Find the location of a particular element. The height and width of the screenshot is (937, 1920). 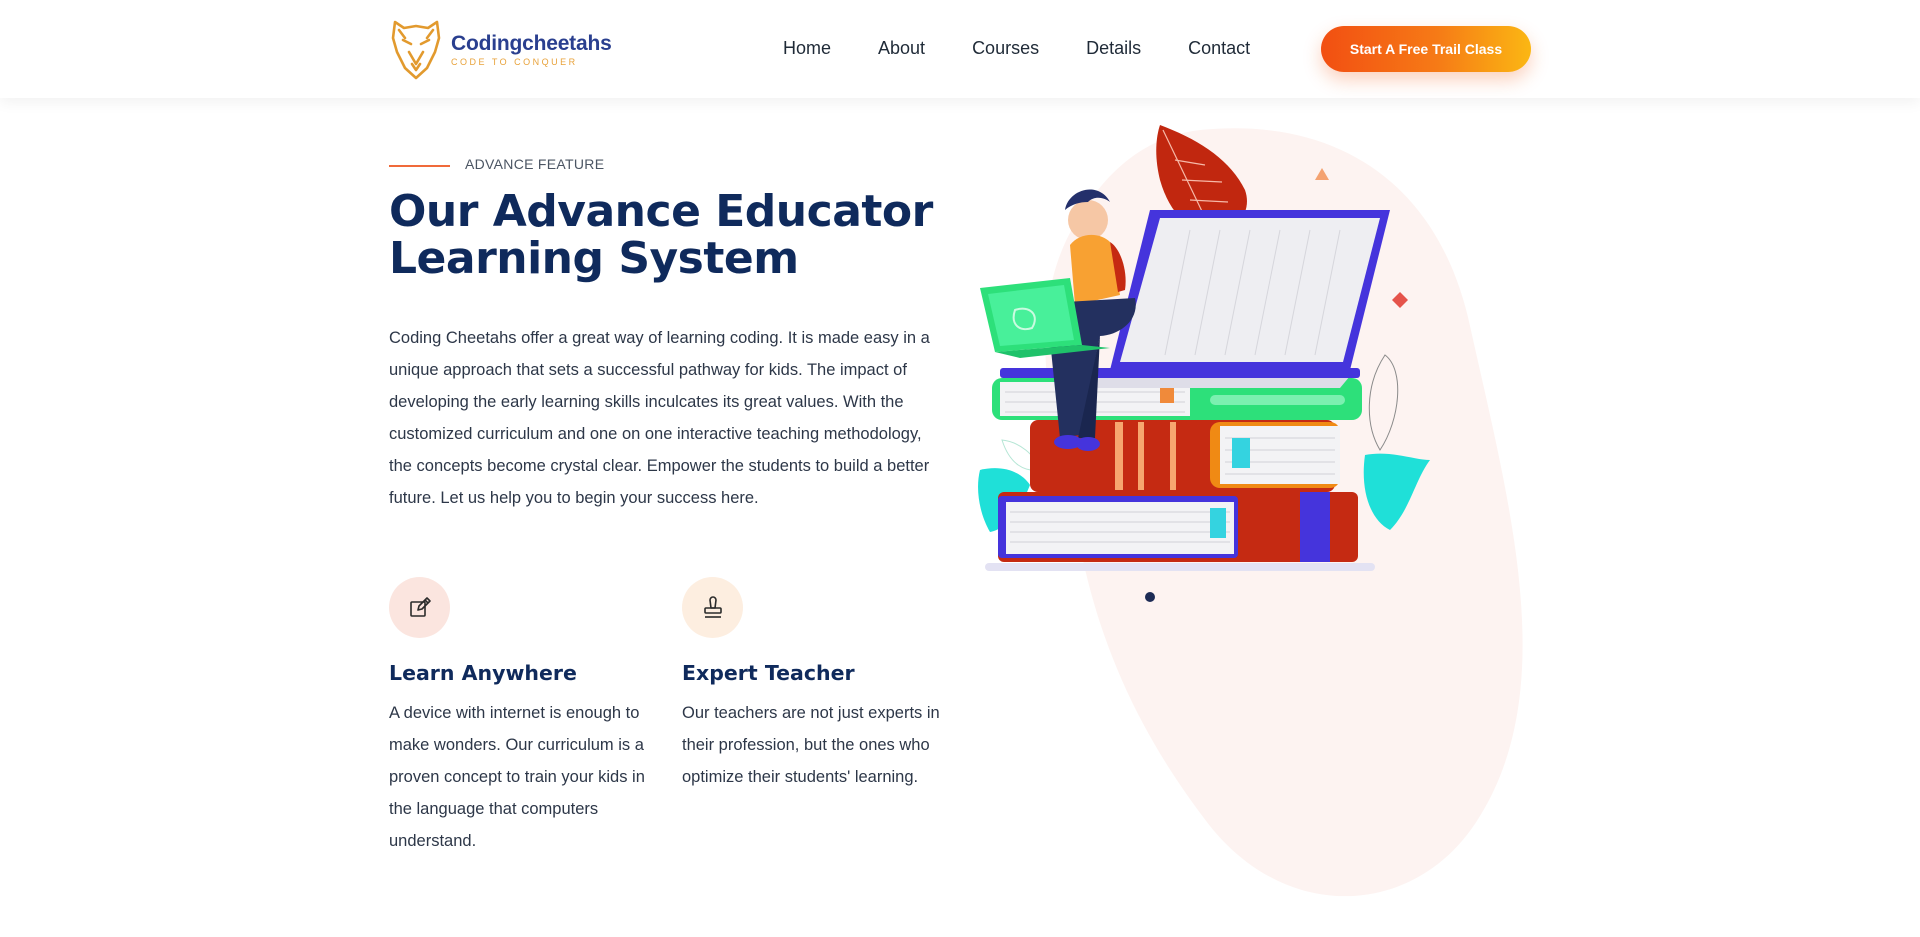

cheetah-logo-icon is located at coordinates (416, 50).